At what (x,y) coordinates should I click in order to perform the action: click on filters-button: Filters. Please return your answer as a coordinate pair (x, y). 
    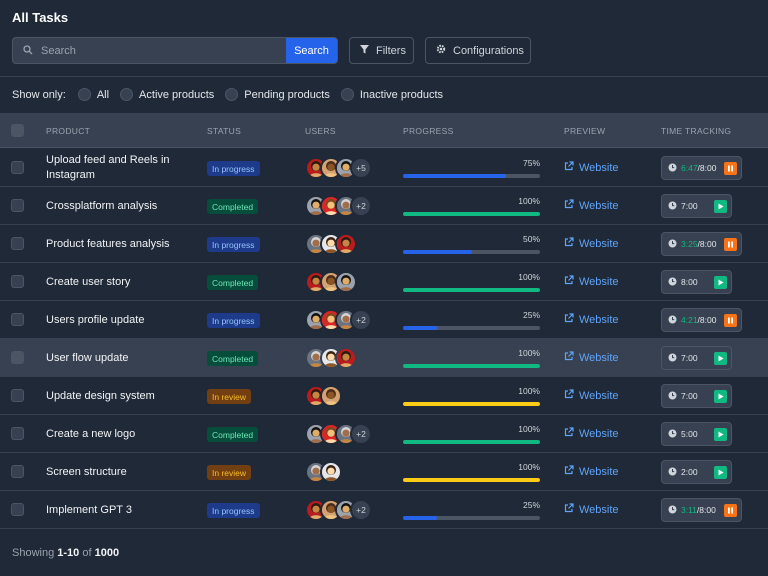
    Looking at the image, I should click on (381, 50).